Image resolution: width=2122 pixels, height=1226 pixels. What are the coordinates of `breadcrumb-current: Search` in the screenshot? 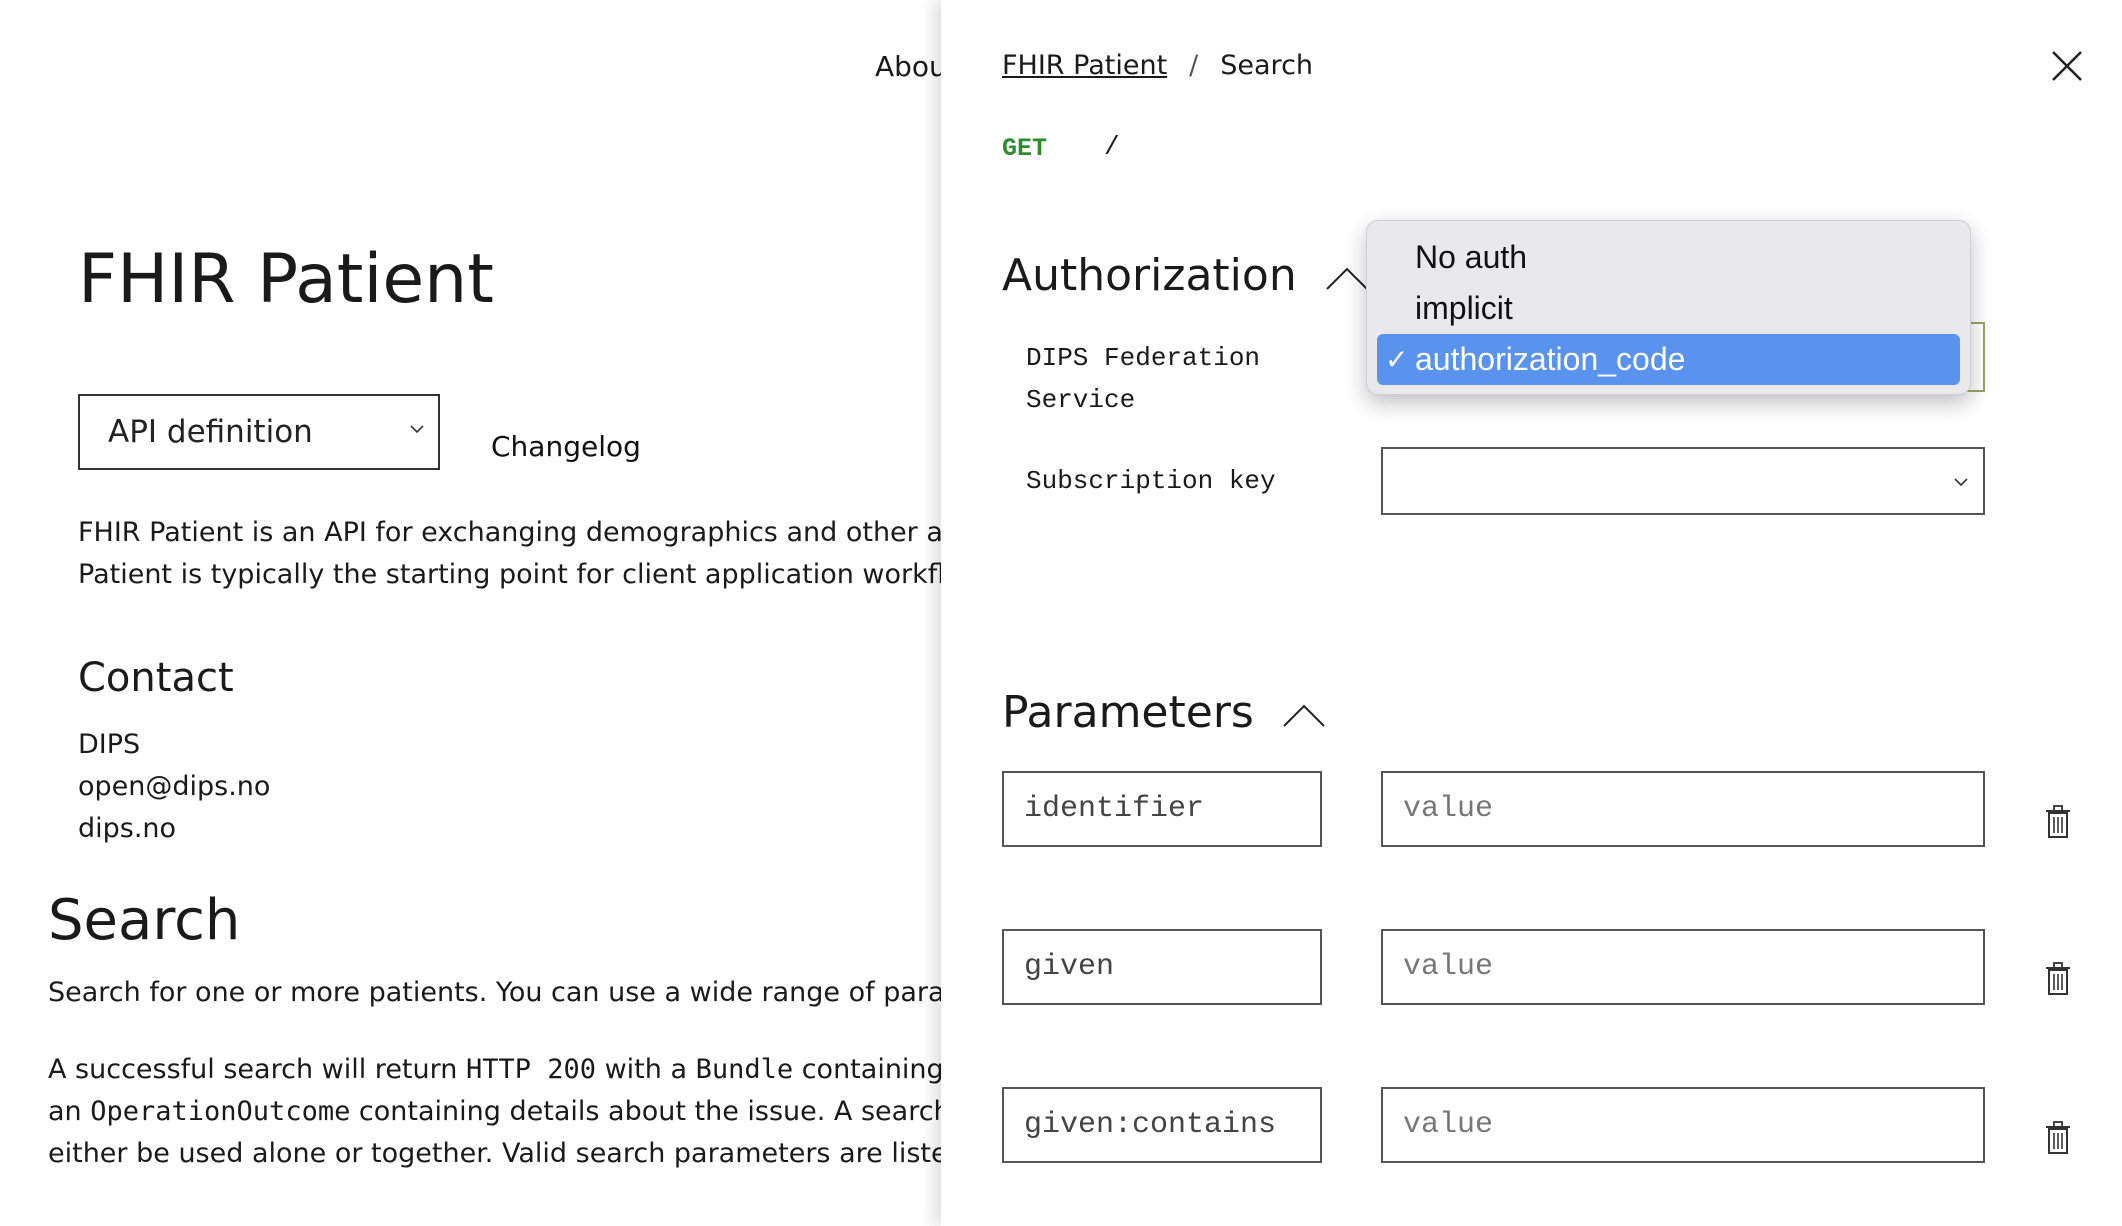 It's located at (1267, 65).